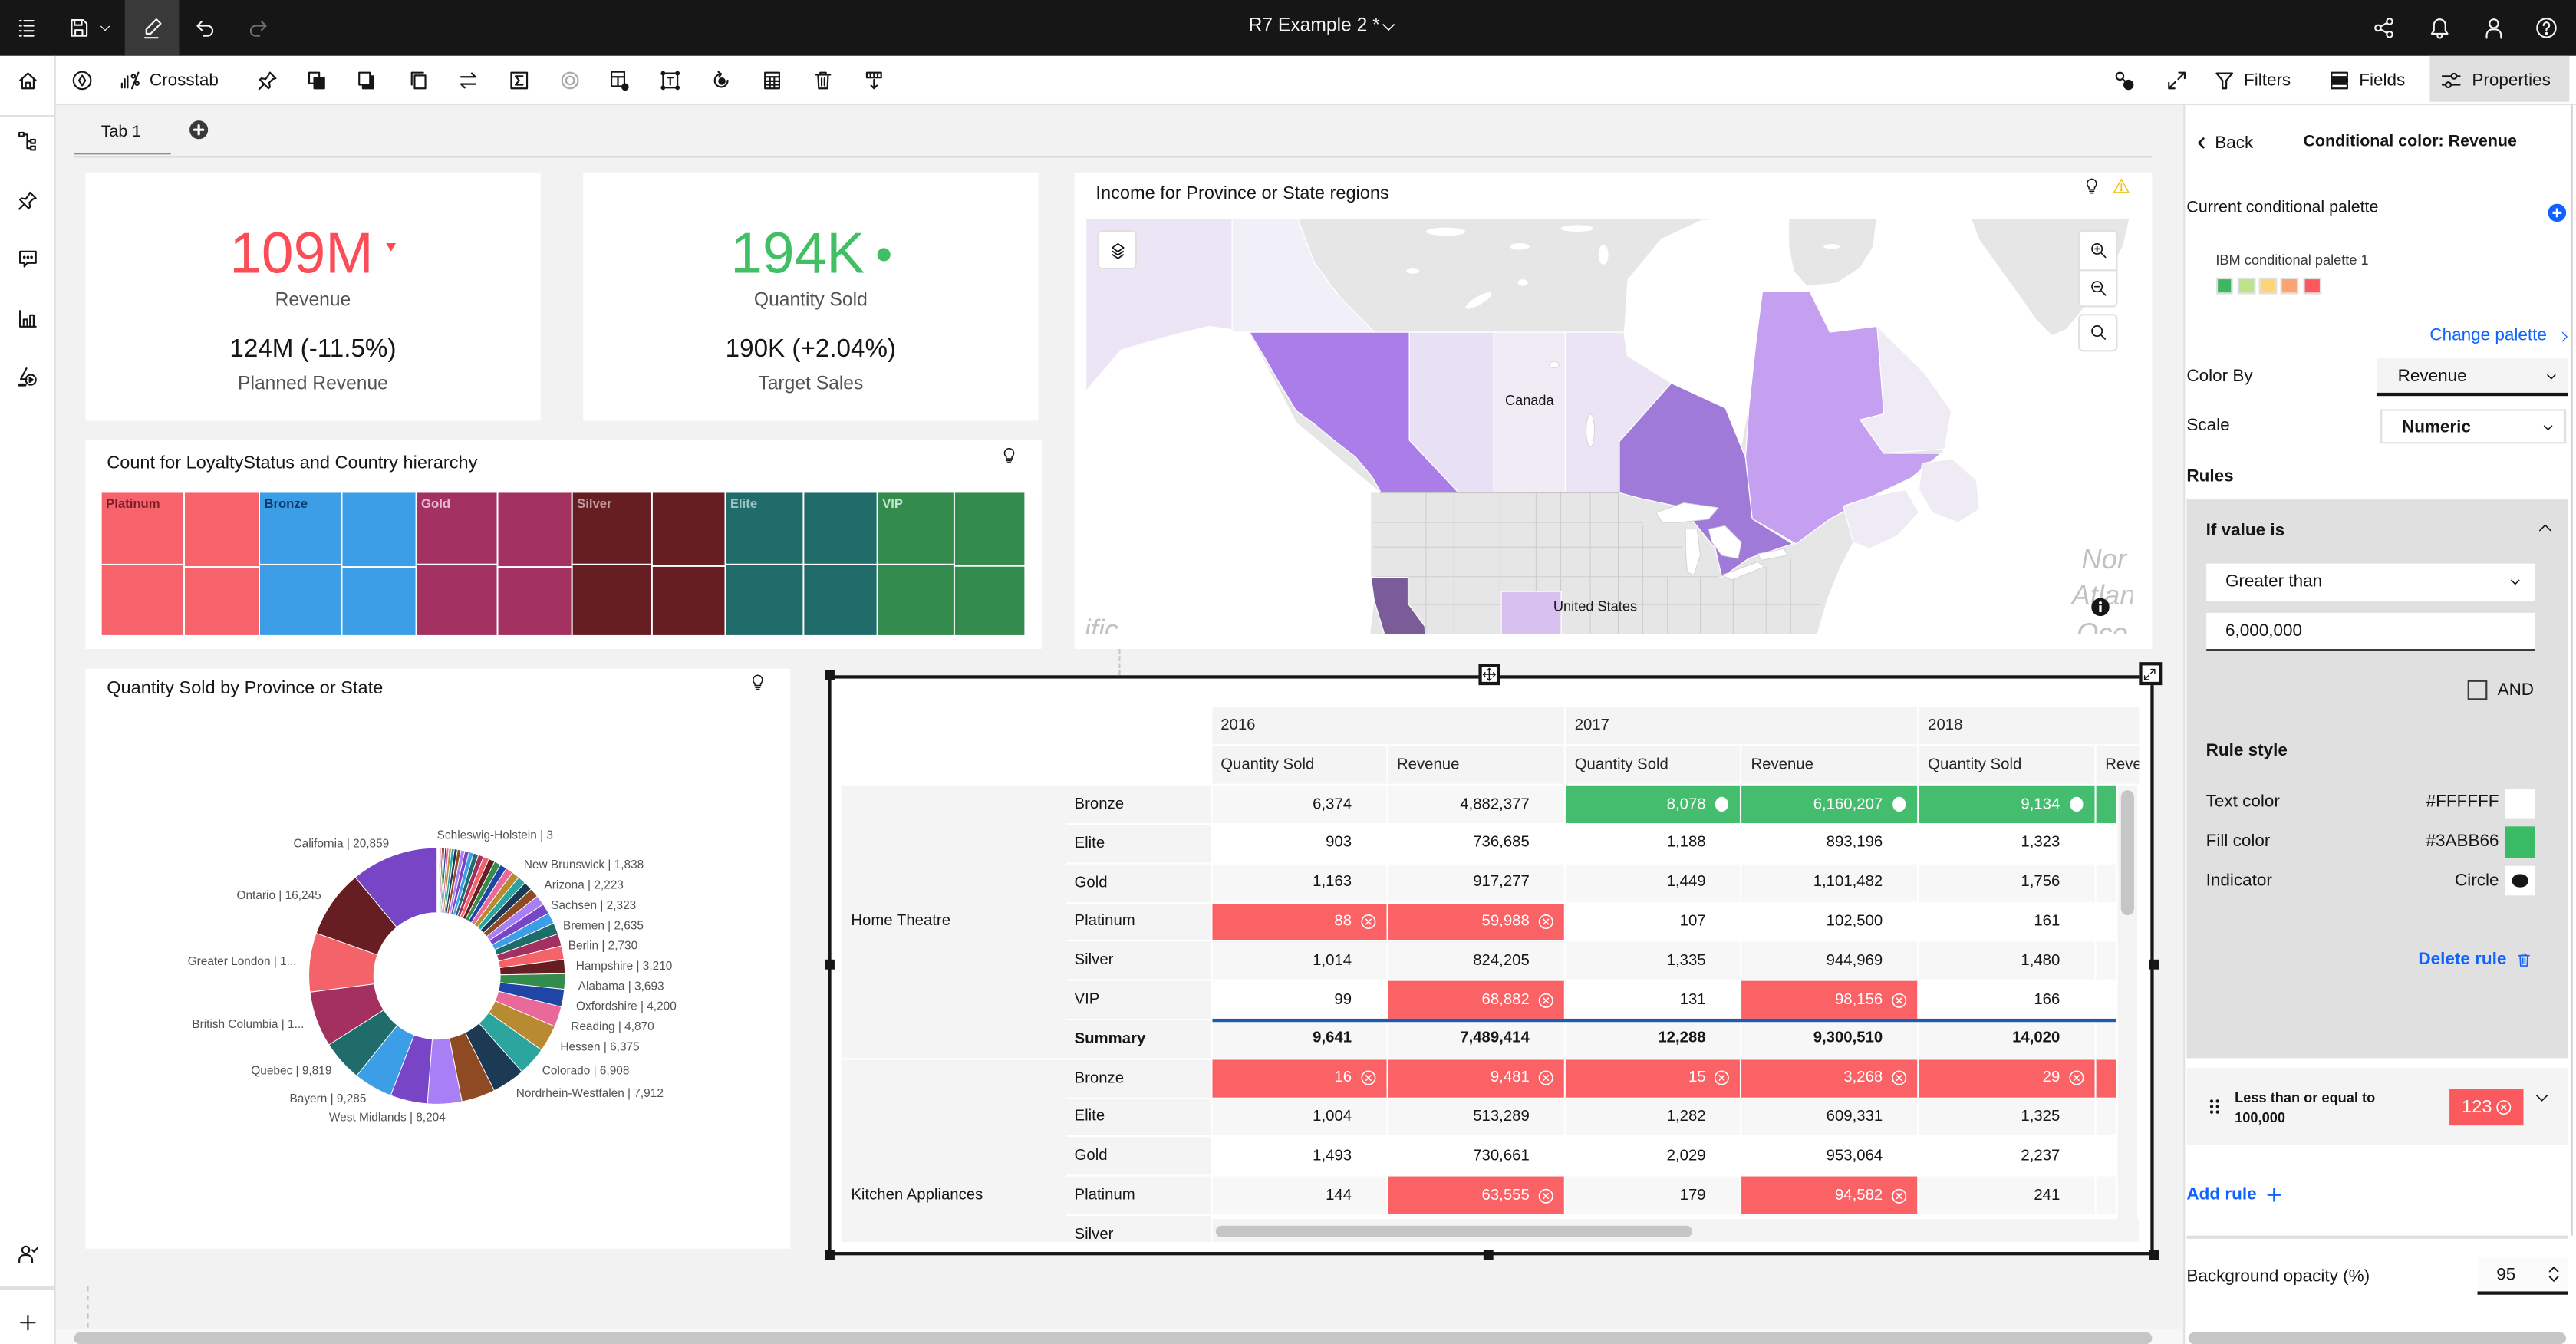 The height and width of the screenshot is (1344, 2576). I want to click on rule-operator-select: Greater than, so click(2370, 581).